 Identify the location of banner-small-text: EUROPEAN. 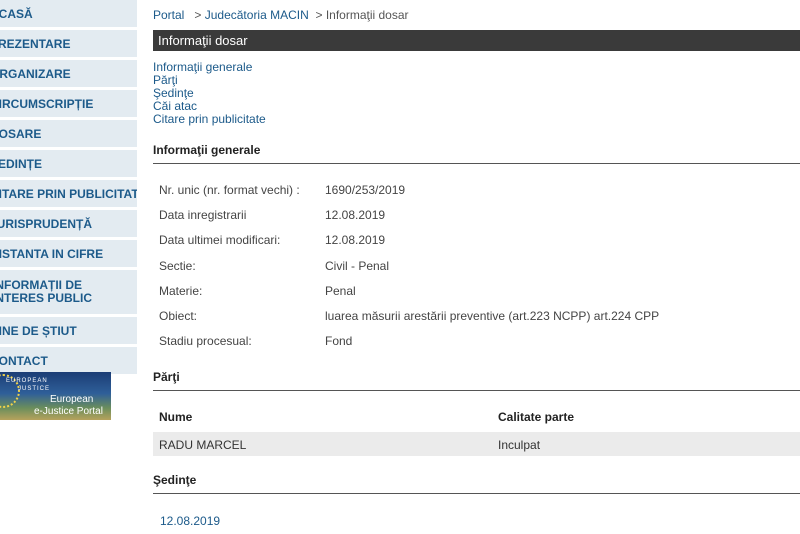
(27, 381).